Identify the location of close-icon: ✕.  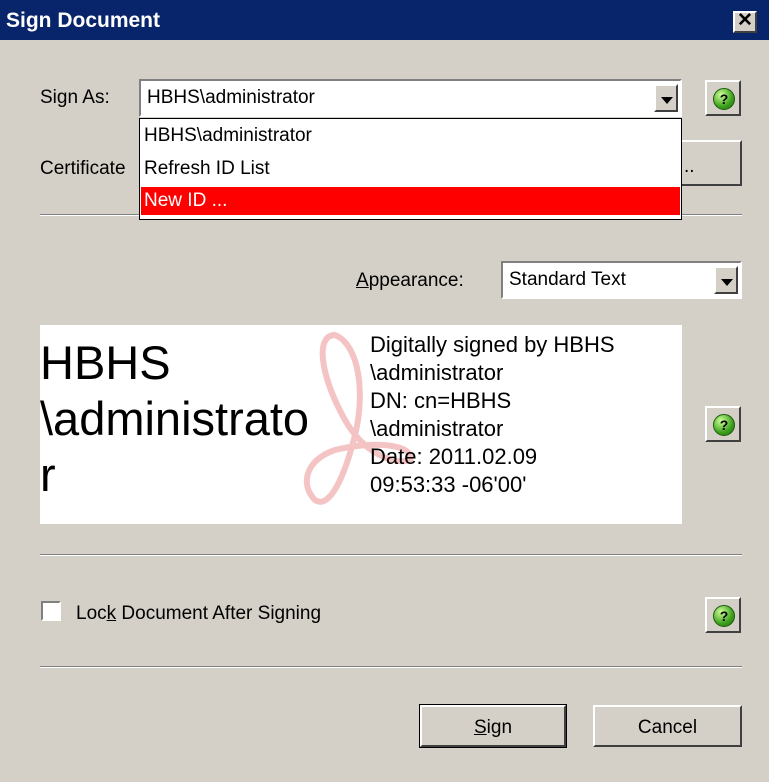
(745, 20).